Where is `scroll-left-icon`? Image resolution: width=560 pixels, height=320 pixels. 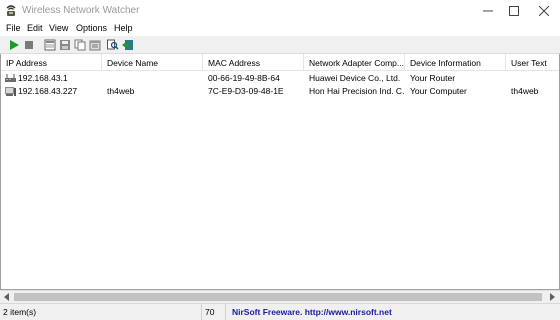 scroll-left-icon is located at coordinates (7, 297).